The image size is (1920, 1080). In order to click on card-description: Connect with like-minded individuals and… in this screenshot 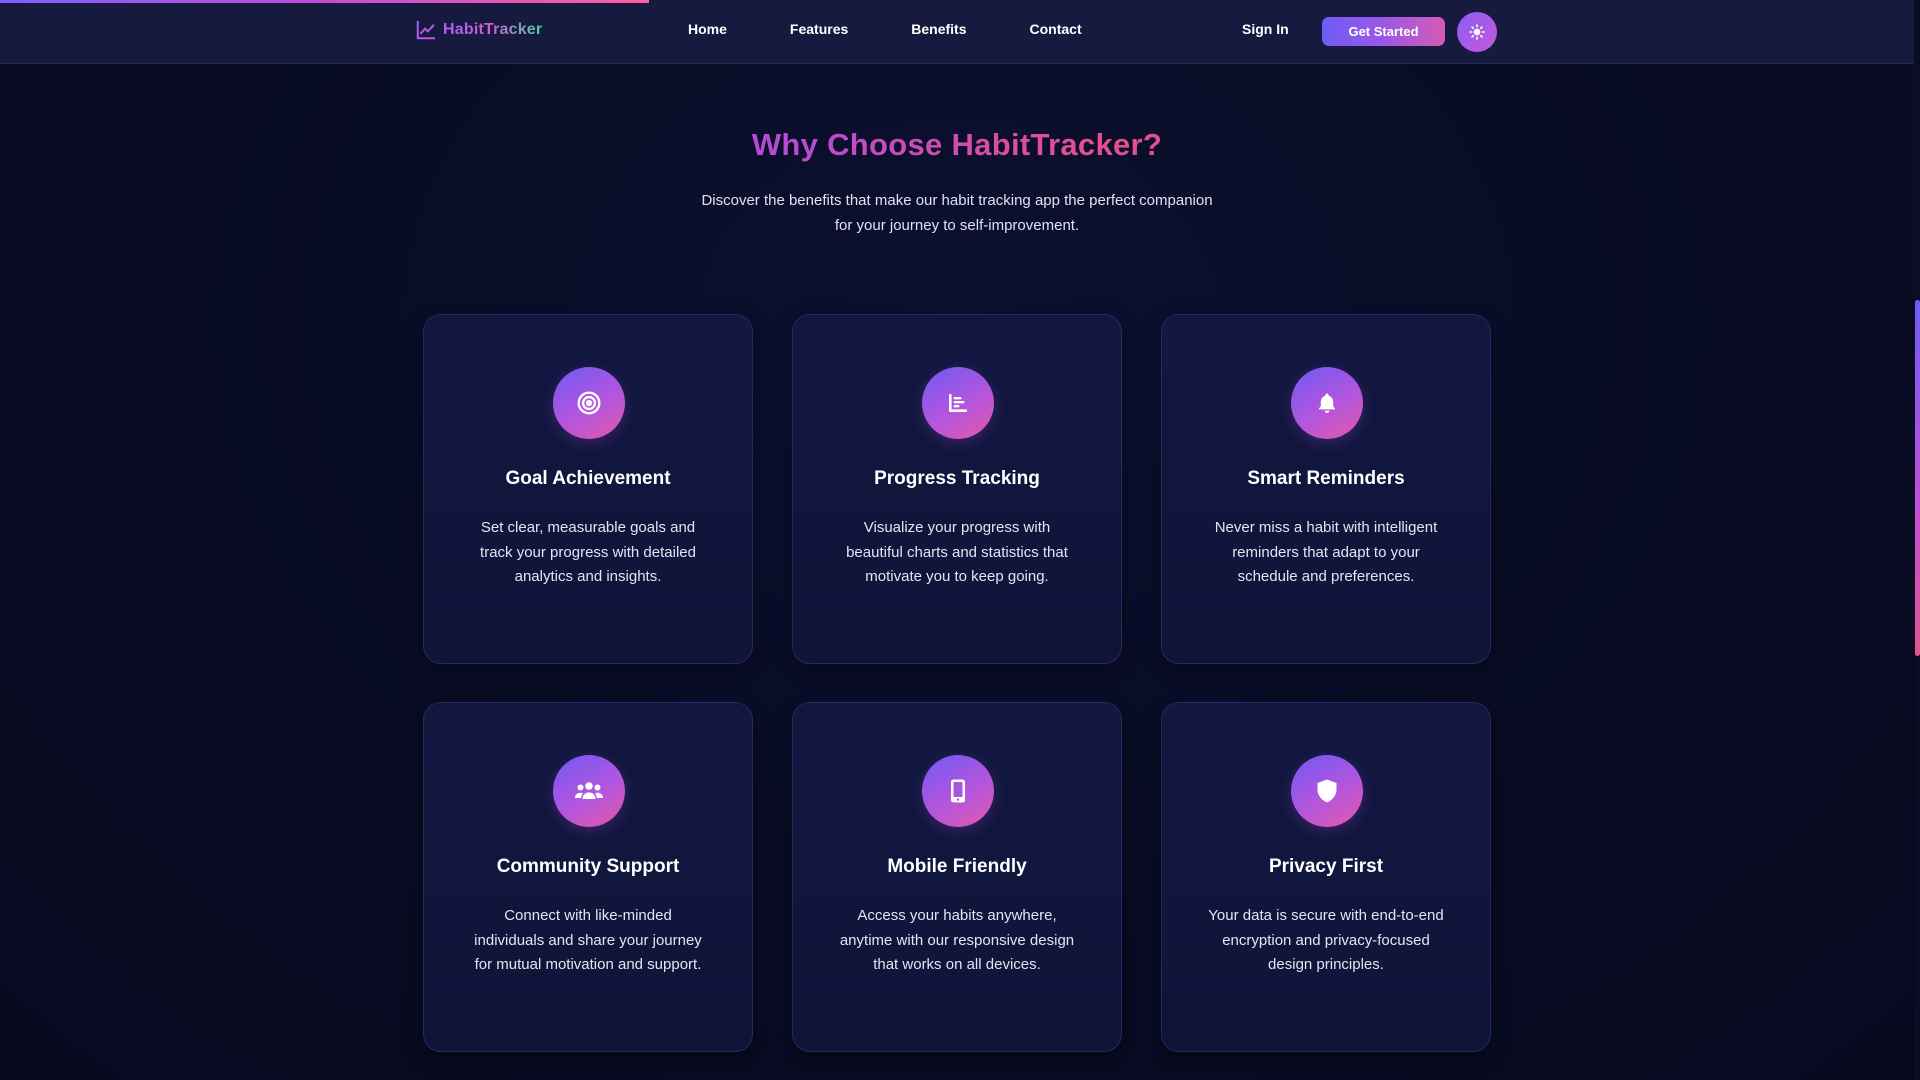, I will do `click(588, 940)`.